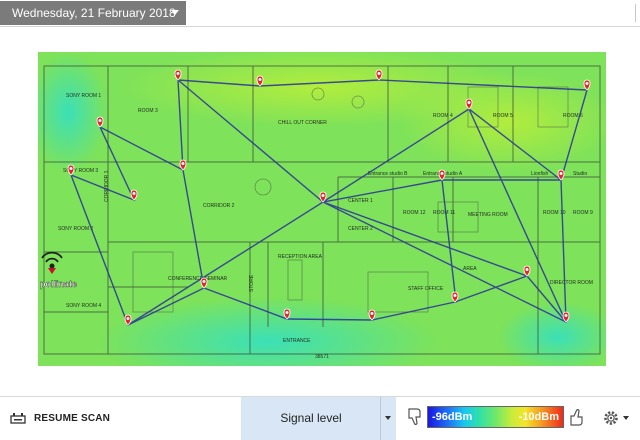 The height and width of the screenshot is (440, 640). Describe the element at coordinates (426, 289) in the screenshot. I see `room-label: STAFF OFFICE` at that location.